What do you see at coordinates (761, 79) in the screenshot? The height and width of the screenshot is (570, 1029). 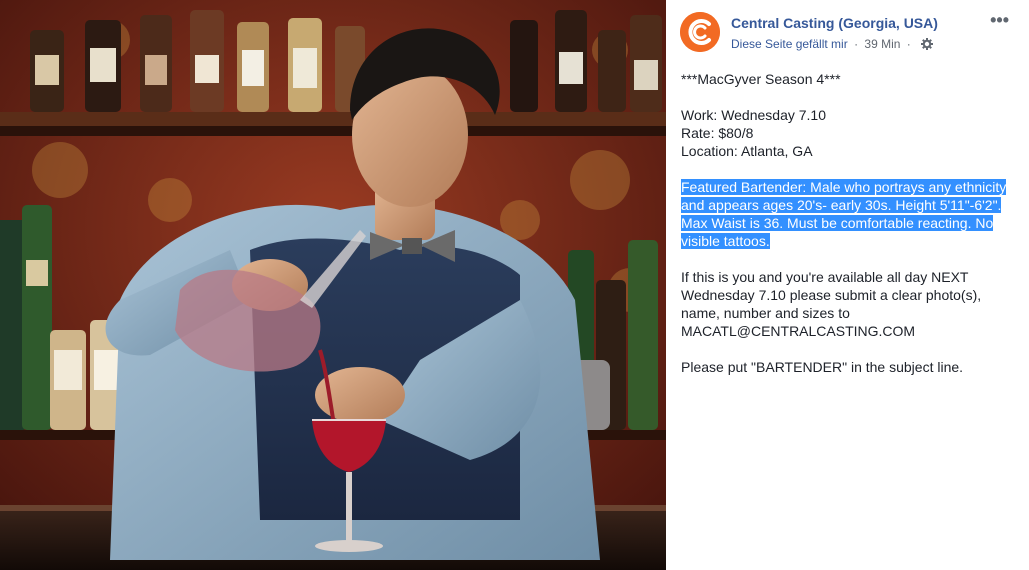 I see `post-title-line: ***MacGyver Season 4***` at bounding box center [761, 79].